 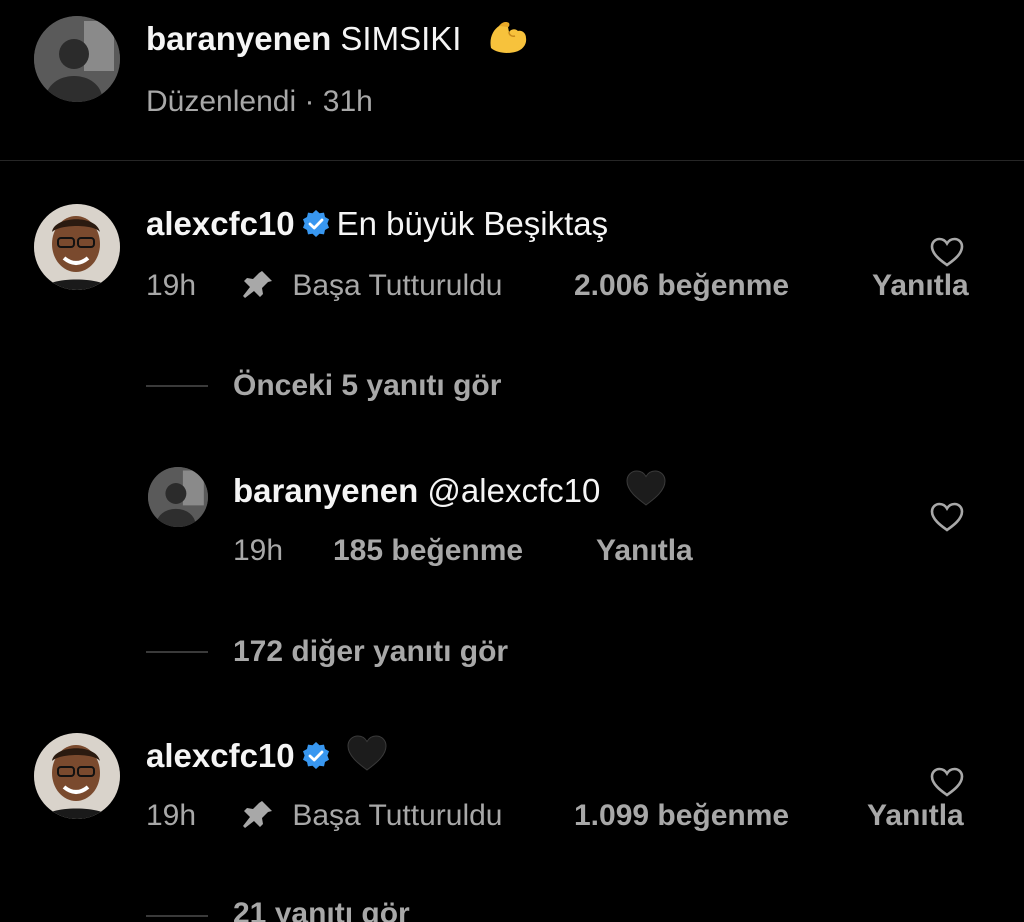 What do you see at coordinates (325, 490) in the screenshot?
I see `reply-username: baranyenen` at bounding box center [325, 490].